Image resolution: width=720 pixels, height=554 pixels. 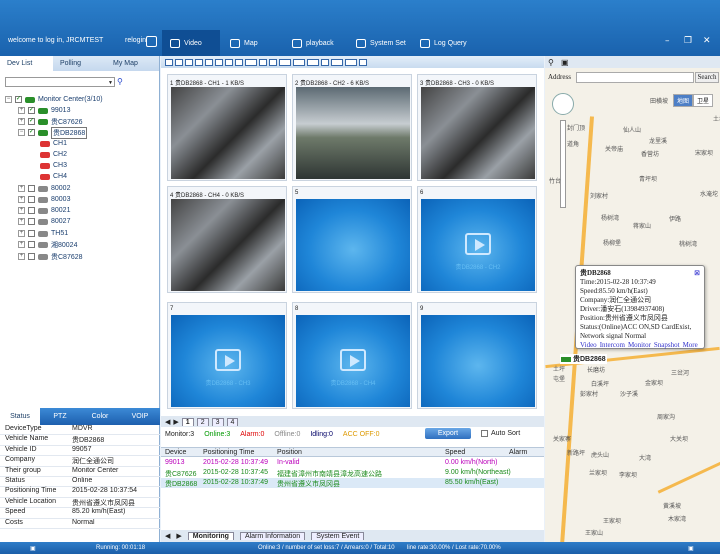 What do you see at coordinates (167, 536) in the screenshot?
I see `prev-tab-icon: ◀` at bounding box center [167, 536].